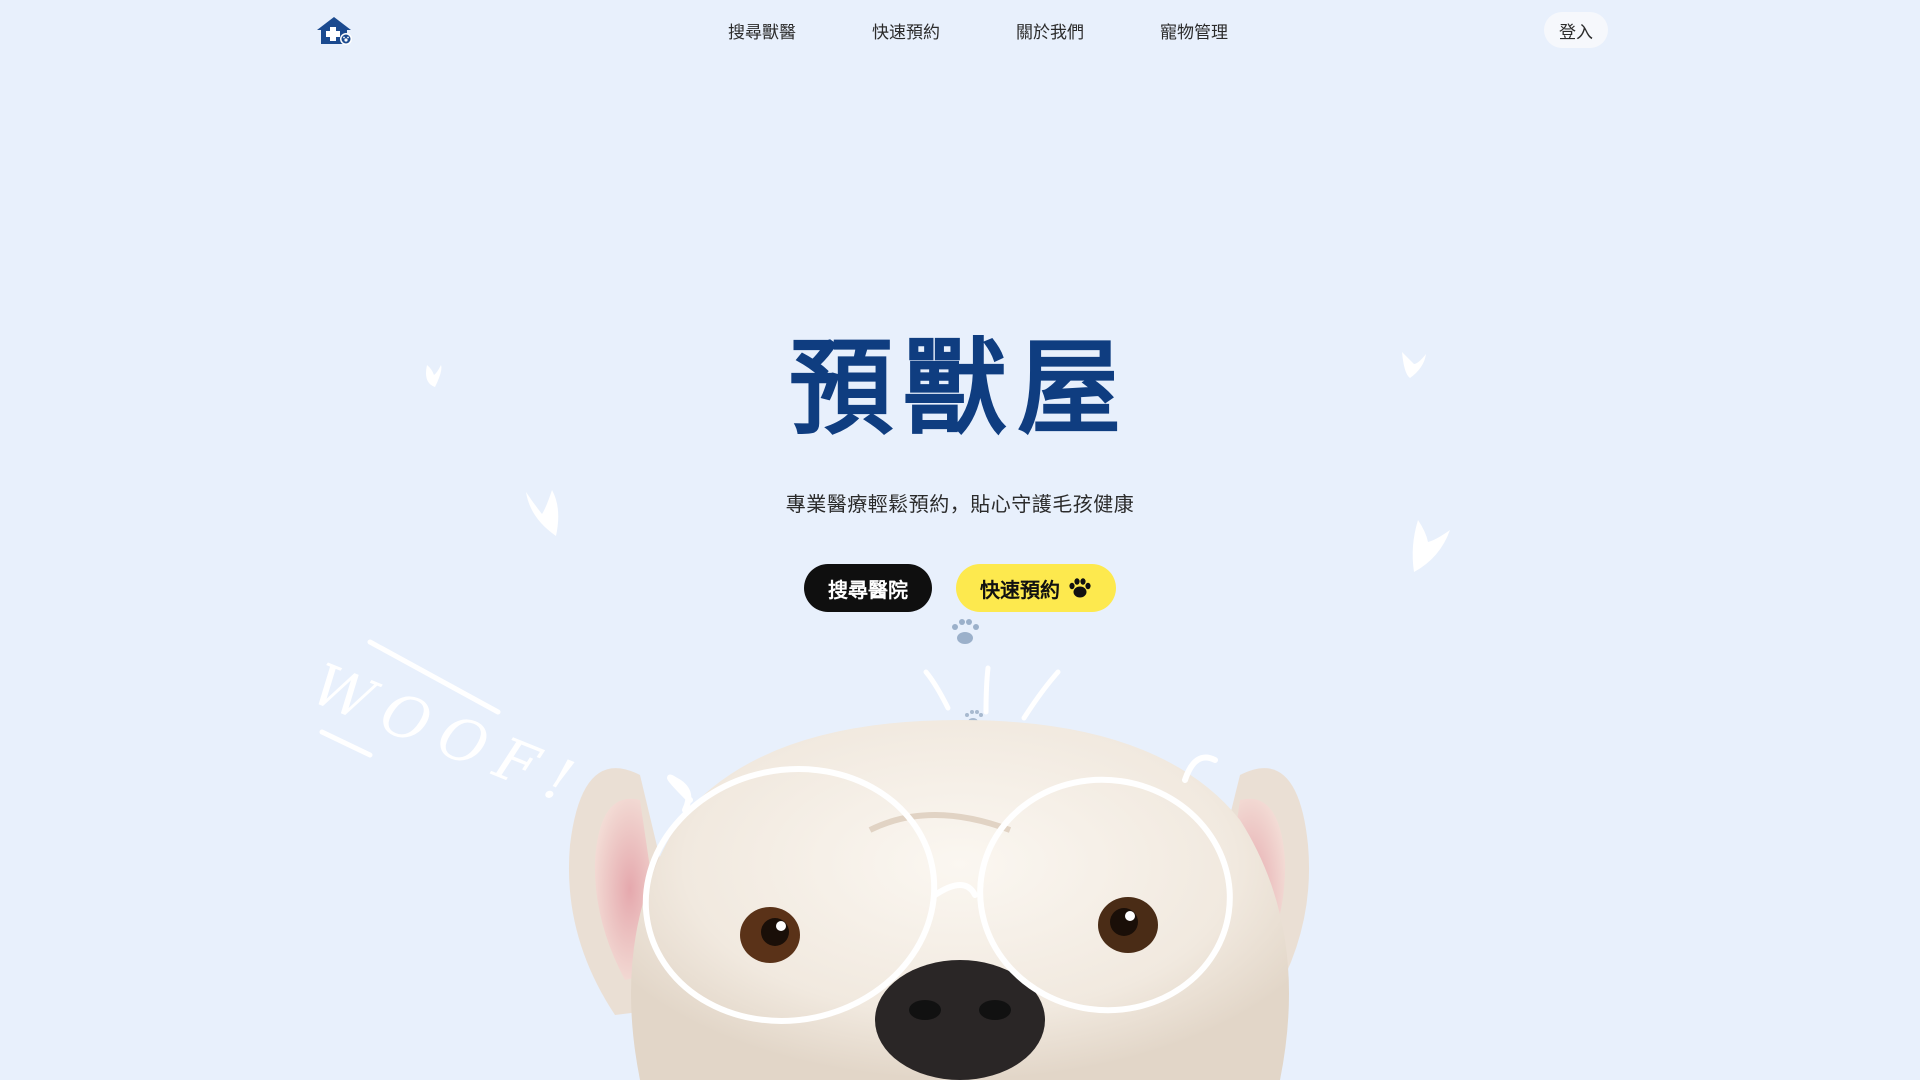  What do you see at coordinates (1050, 30) in the screenshot?
I see `nav-about-us: 關於我們` at bounding box center [1050, 30].